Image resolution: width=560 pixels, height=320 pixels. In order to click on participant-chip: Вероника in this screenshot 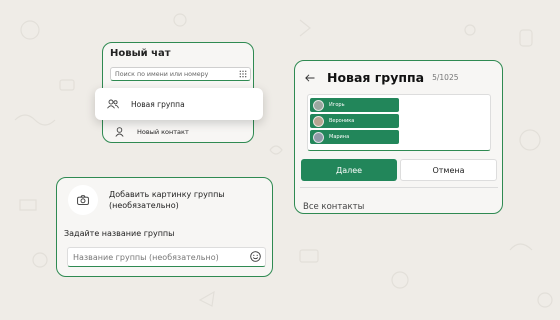, I will do `click(354, 121)`.